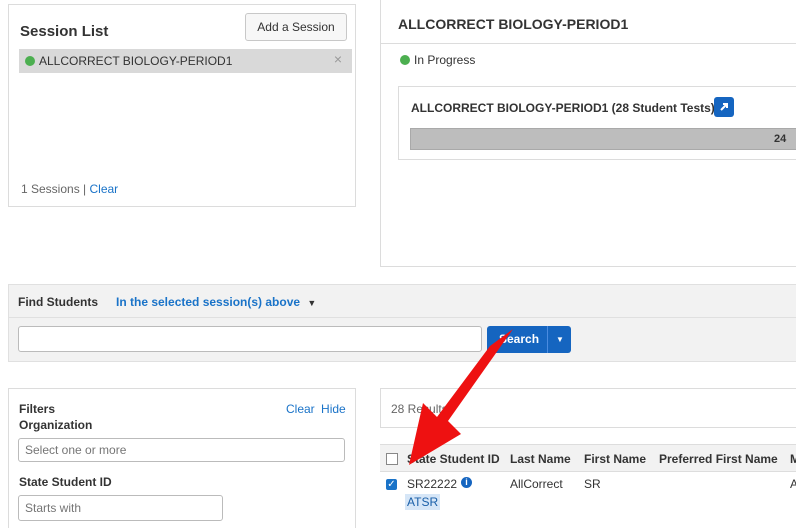 Image resolution: width=796 pixels, height=528 pixels. What do you see at coordinates (56, 425) in the screenshot?
I see `organization-label: Organization` at bounding box center [56, 425].